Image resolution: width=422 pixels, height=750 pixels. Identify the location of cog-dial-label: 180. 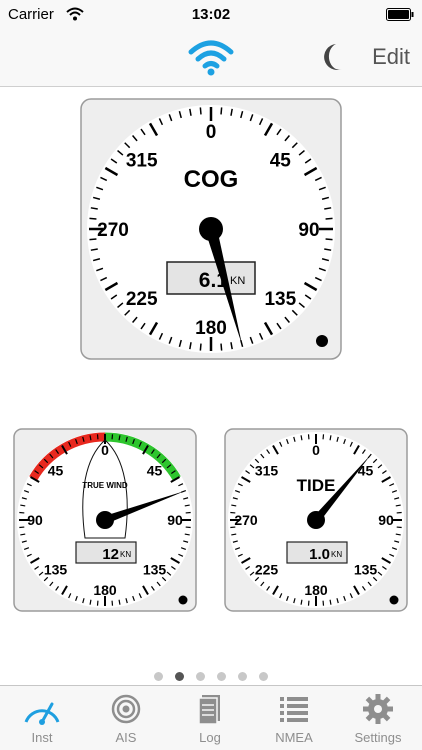
(211, 328).